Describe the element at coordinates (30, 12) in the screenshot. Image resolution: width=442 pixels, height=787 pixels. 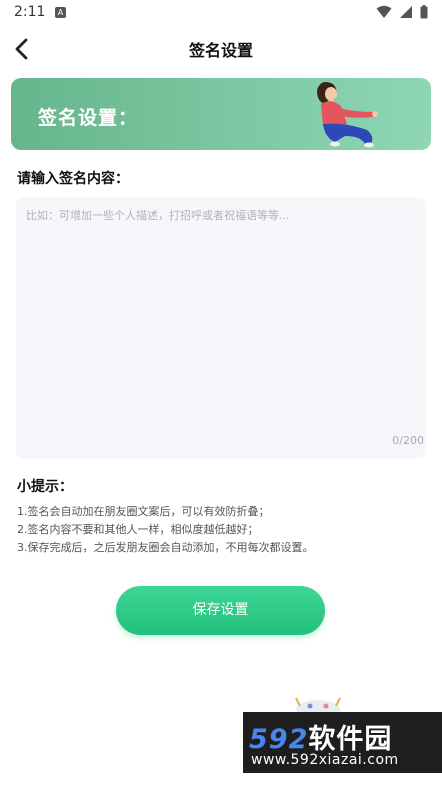
I see `status-time: 2:11` at that location.